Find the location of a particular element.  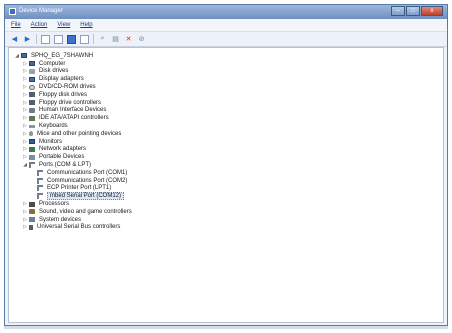

tree-category-label: DVD/CD-ROM drives is located at coordinates (67, 87).